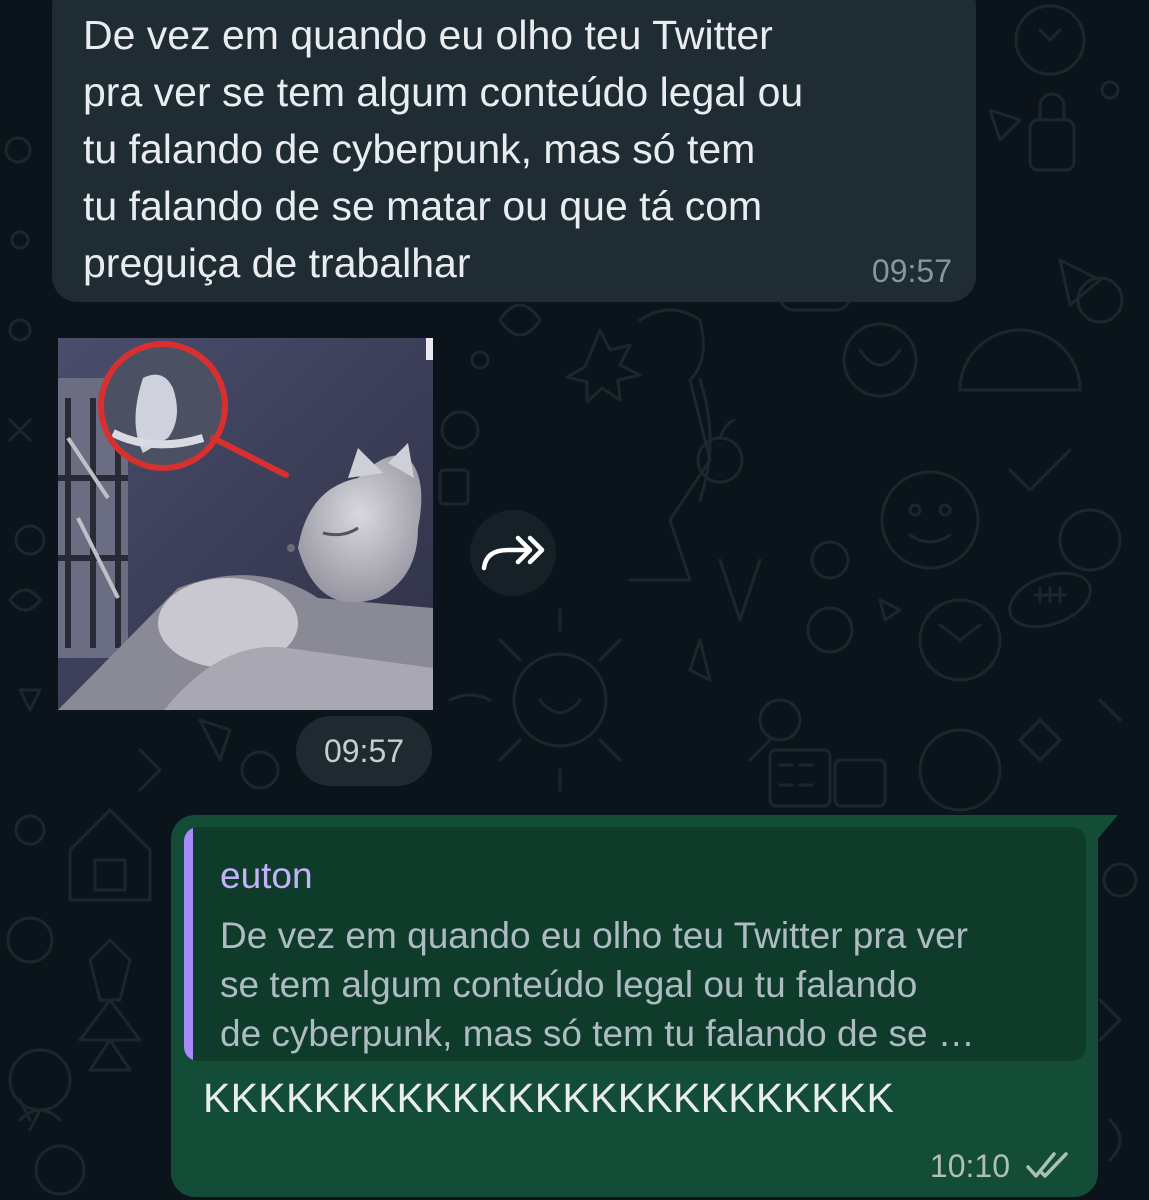 This screenshot has height=1200, width=1149. Describe the element at coordinates (266, 875) in the screenshot. I see `quoted-author: euton` at that location.